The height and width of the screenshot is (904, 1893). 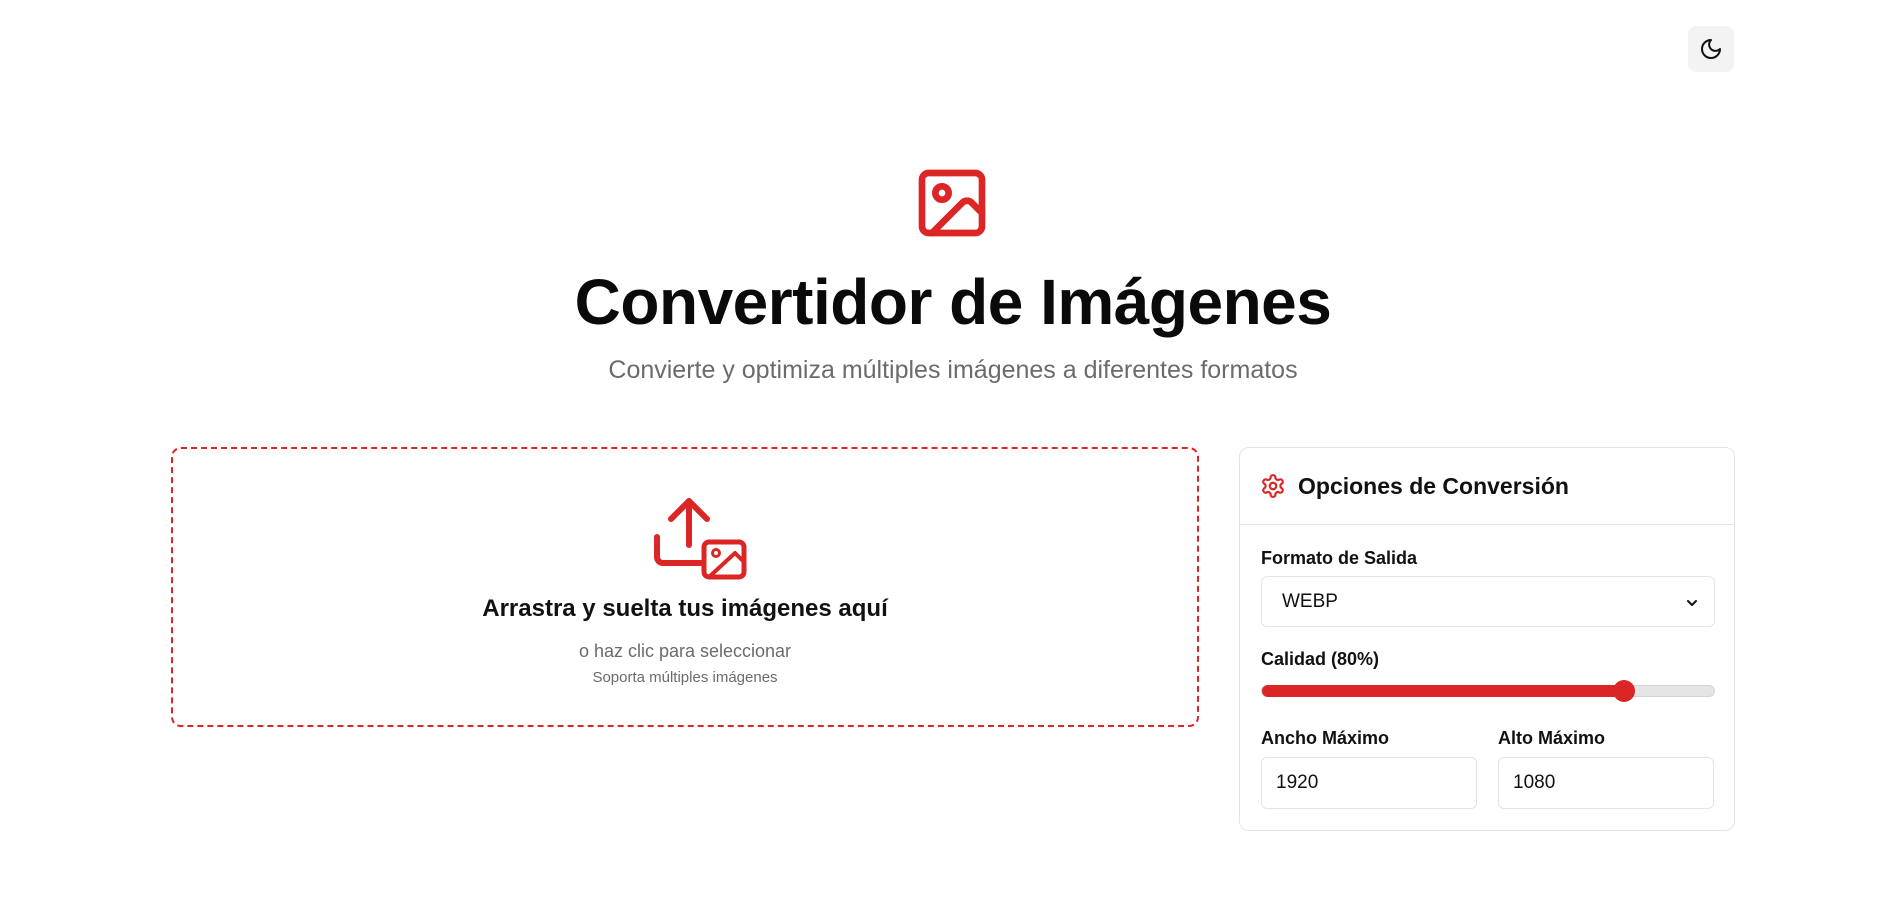 I want to click on quality-slider-fill, so click(x=1443, y=691).